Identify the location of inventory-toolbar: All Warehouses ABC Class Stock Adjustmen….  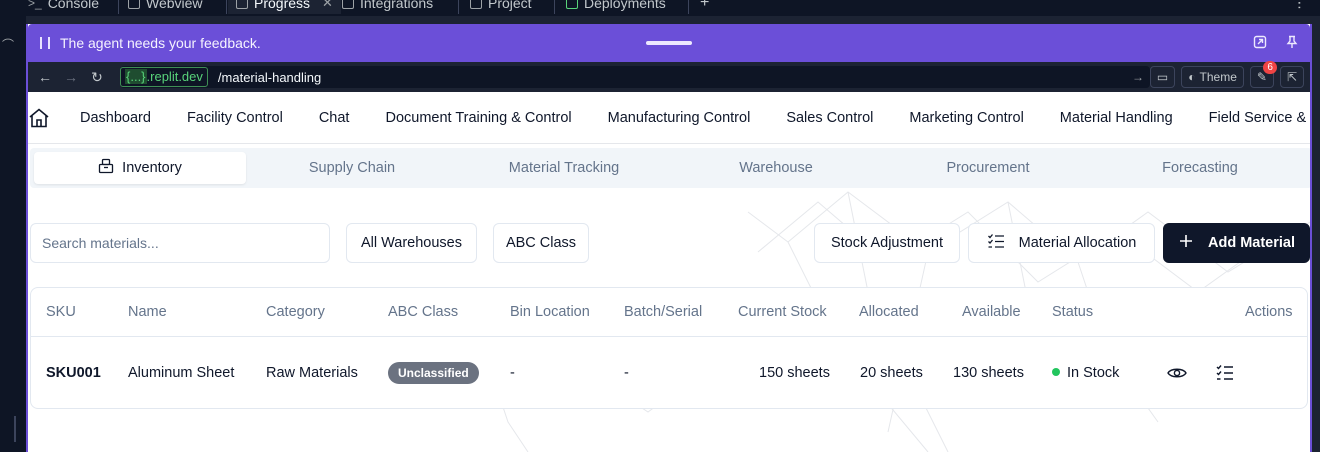
(669, 243).